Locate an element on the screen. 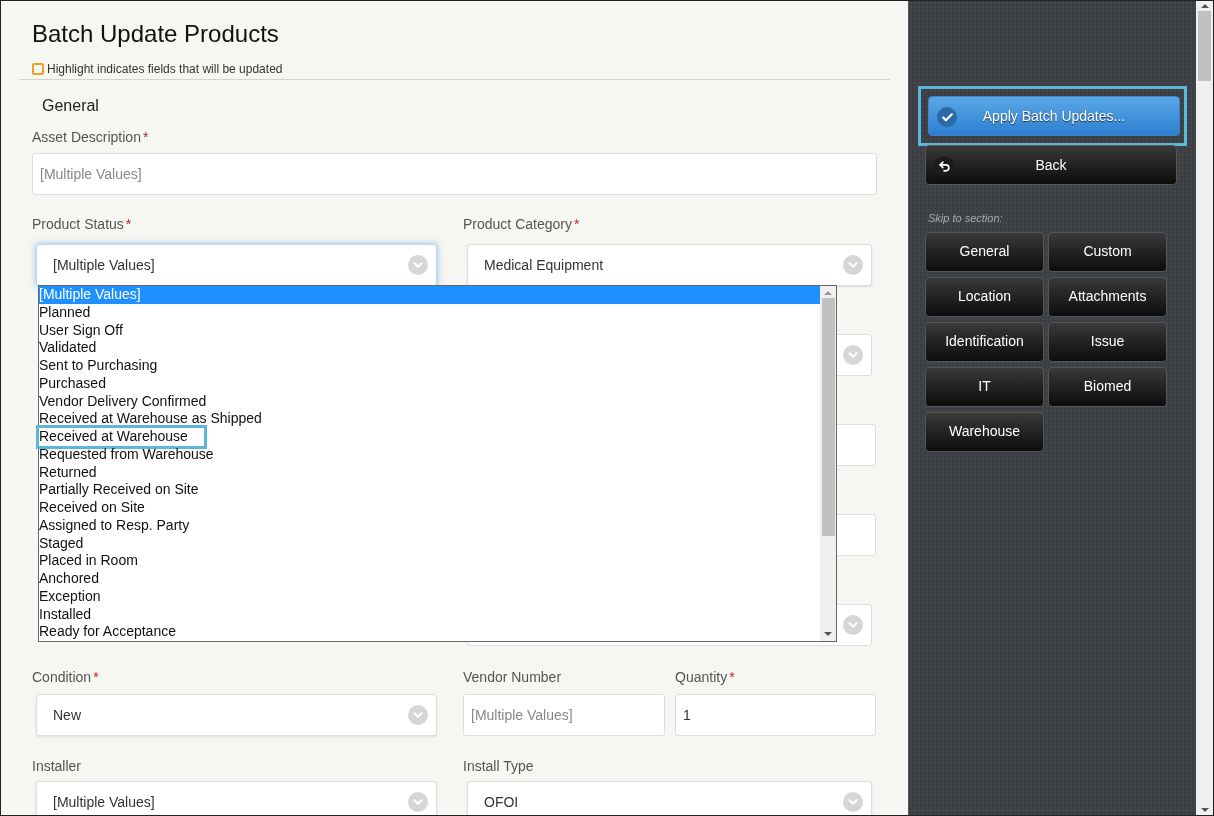 This screenshot has width=1214, height=816. dropdown-option: Received on Site is located at coordinates (429, 508).